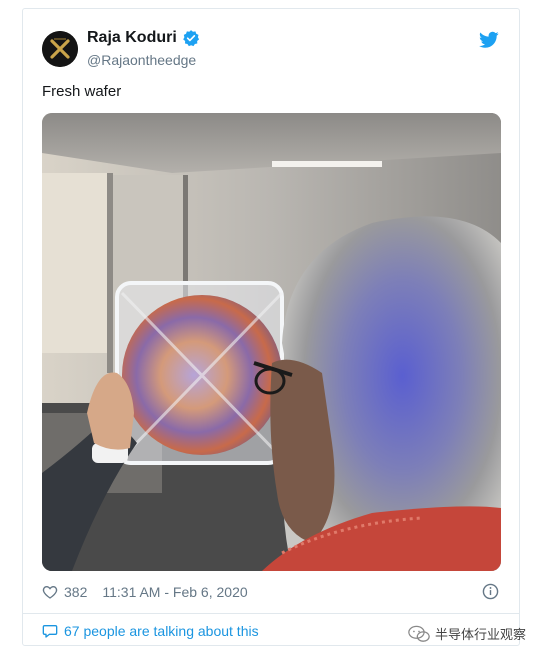 This screenshot has width=546, height=659. What do you see at coordinates (50, 631) in the screenshot?
I see `speech-bubble-icon` at bounding box center [50, 631].